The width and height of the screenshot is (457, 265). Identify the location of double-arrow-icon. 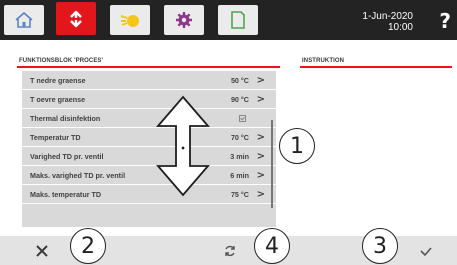
(183, 146).